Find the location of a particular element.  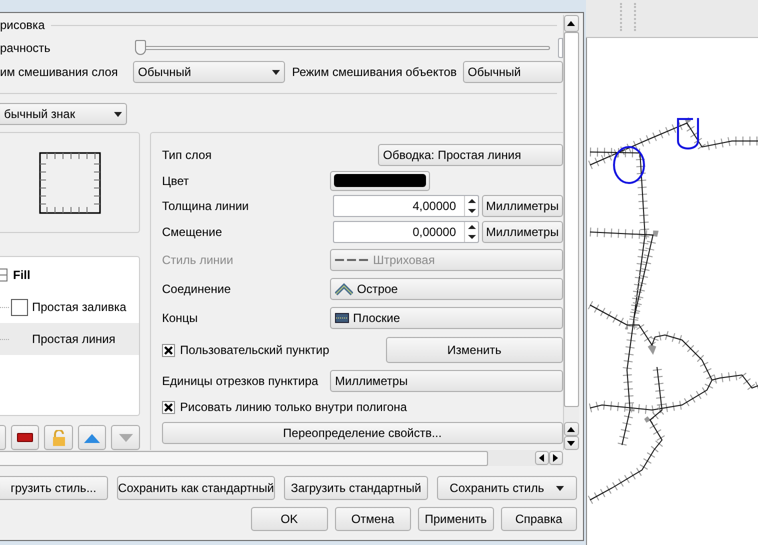

dashed-line-icon is located at coordinates (352, 260).